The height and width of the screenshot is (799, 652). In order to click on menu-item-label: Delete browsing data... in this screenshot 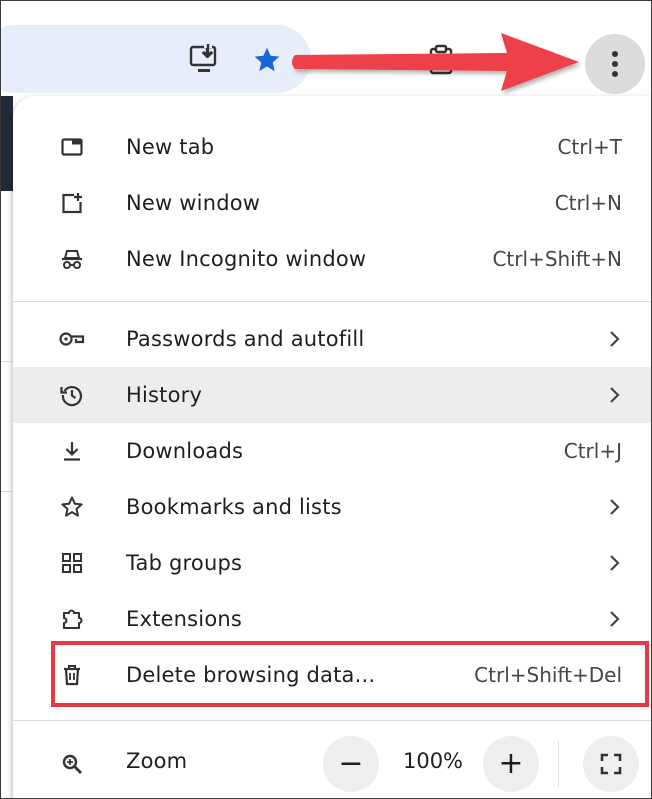, I will do `click(251, 675)`.